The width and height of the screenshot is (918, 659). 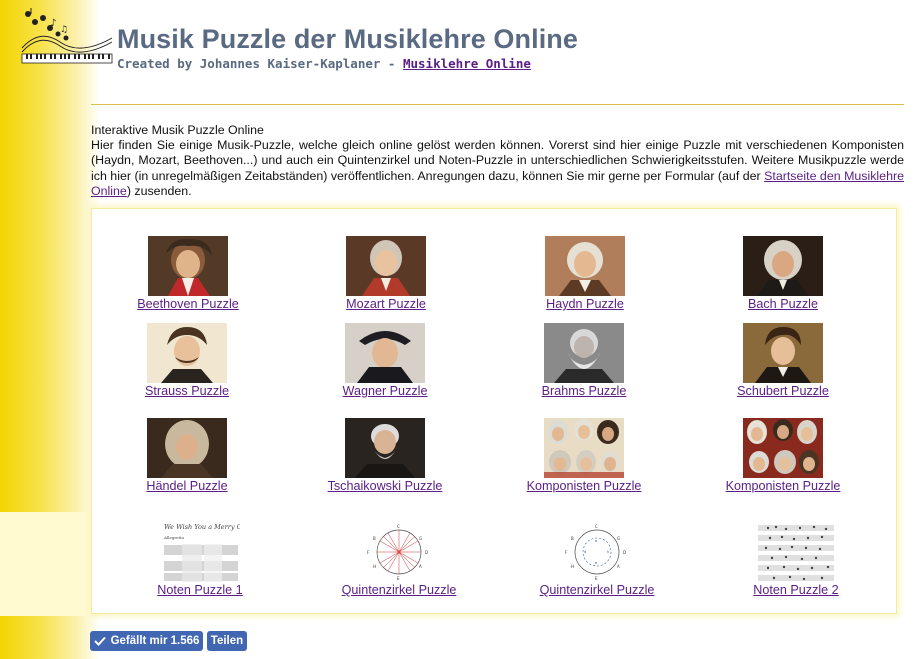 What do you see at coordinates (385, 486) in the screenshot?
I see `puzzle-link: Tschaikowski Puzzle` at bounding box center [385, 486].